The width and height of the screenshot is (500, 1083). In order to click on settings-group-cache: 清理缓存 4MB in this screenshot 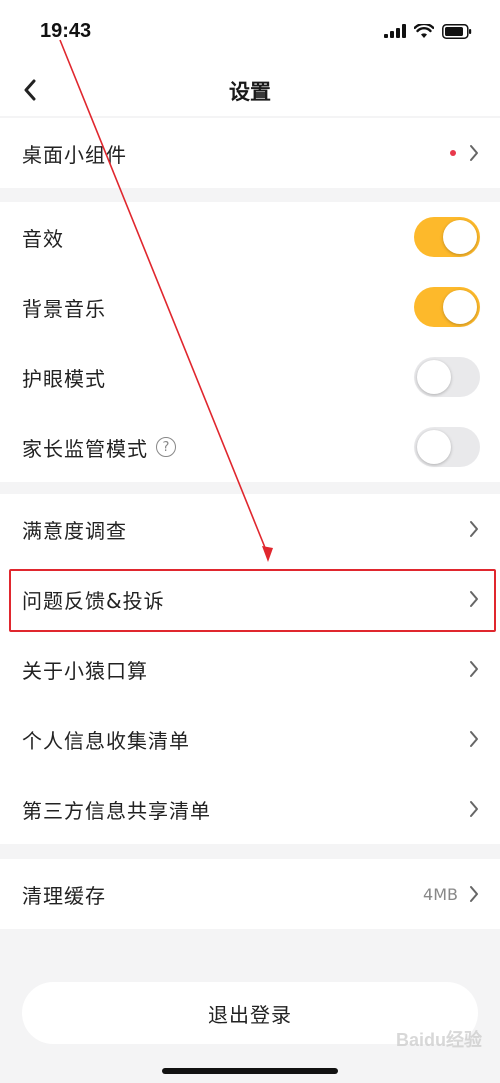, I will do `click(250, 894)`.